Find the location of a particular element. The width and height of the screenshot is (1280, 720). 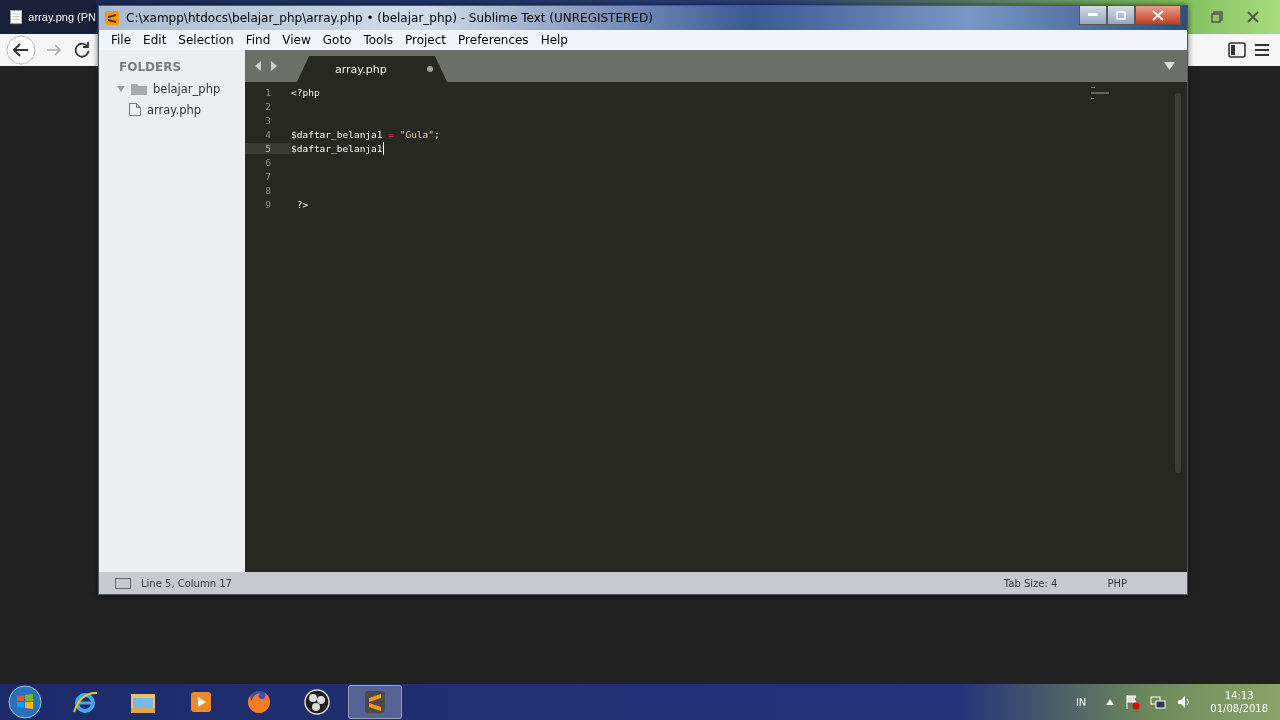

app-icon is located at coordinates (112, 18).